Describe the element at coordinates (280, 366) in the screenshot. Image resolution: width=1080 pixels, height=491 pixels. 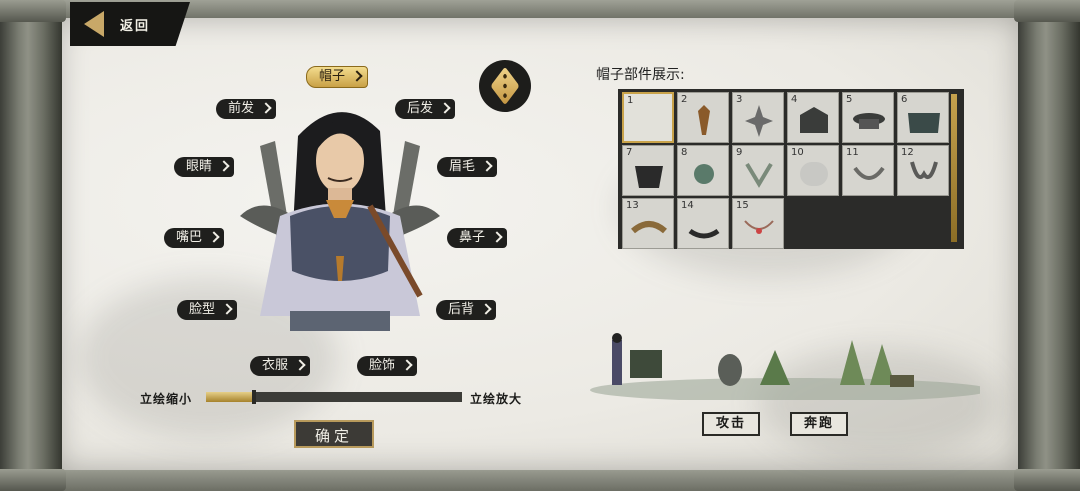
I see `tag-clothes: 衣服` at that location.